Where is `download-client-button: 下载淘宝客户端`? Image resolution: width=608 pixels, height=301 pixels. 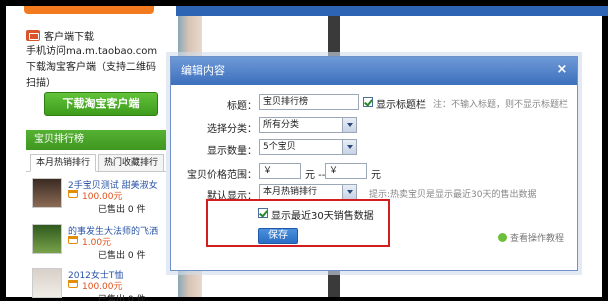
download-client-button: 下载淘宝客户端 is located at coordinates (101, 104).